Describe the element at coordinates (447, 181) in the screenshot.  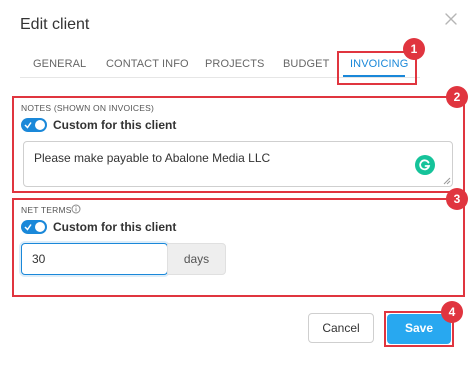
I see `resize-handle-icon` at that location.